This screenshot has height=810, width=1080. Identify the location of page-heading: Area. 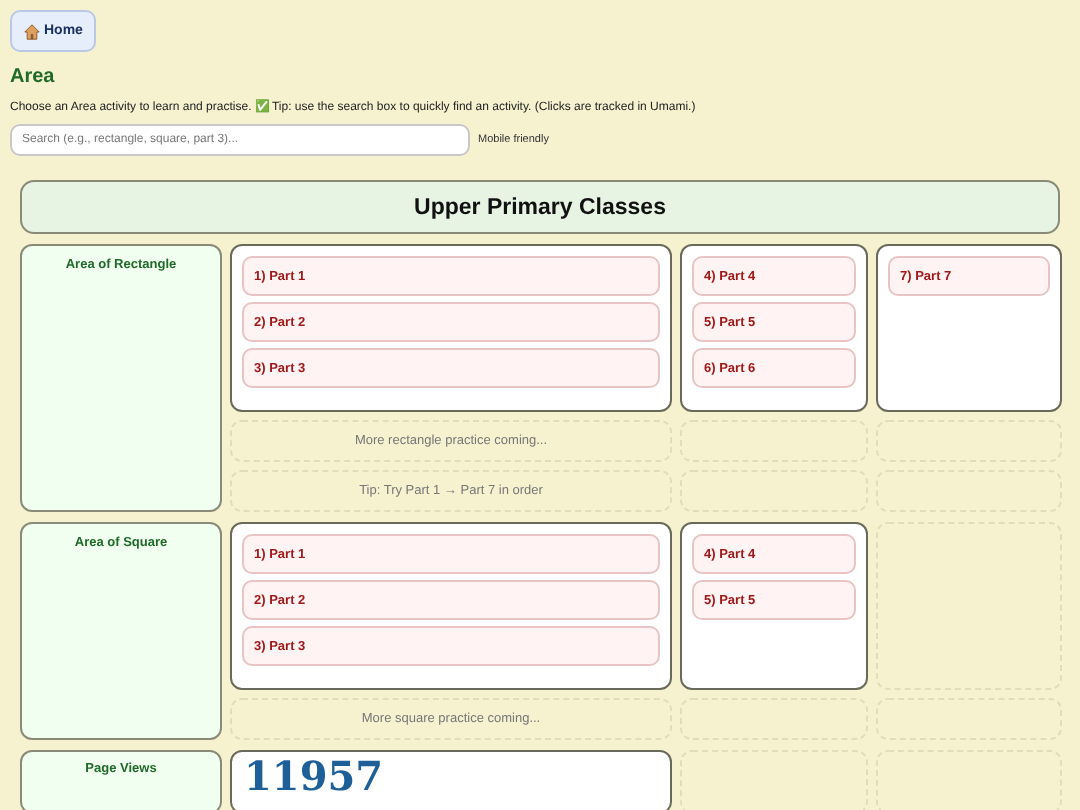
(33, 77).